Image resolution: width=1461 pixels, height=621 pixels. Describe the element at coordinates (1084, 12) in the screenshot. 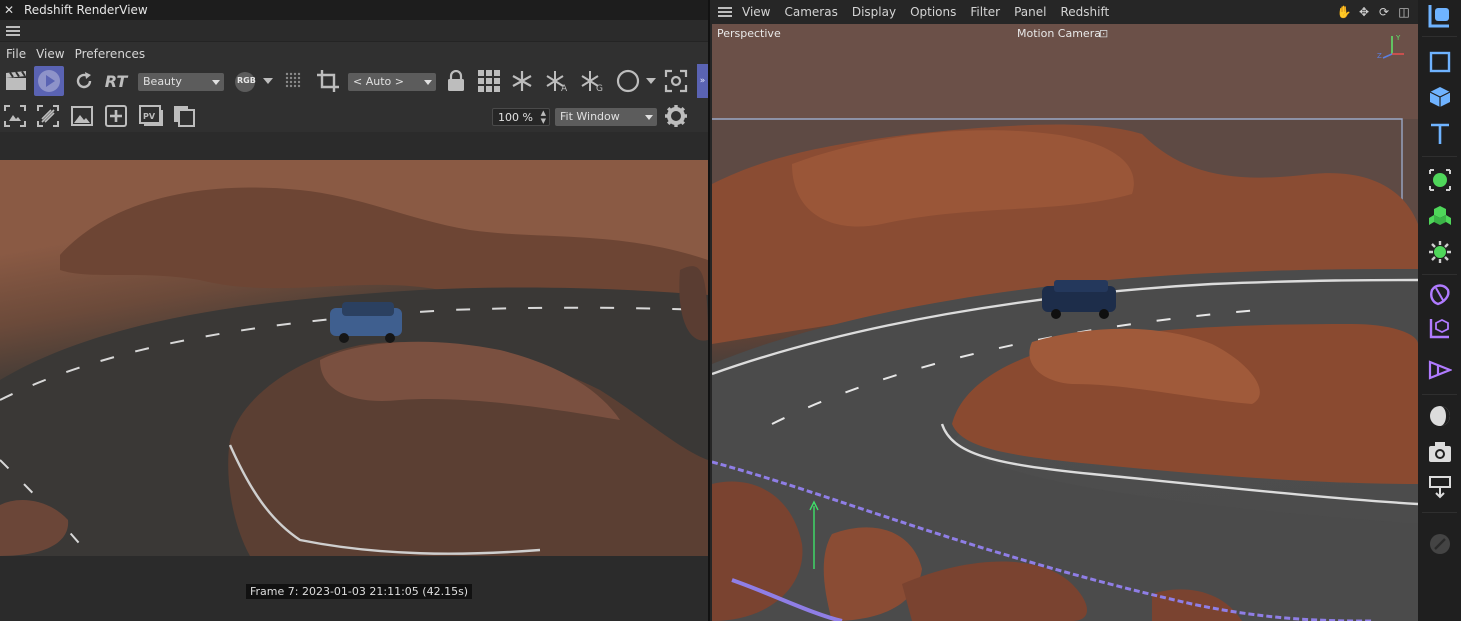

I see `viewport-menu-redshift: Redshift` at that location.